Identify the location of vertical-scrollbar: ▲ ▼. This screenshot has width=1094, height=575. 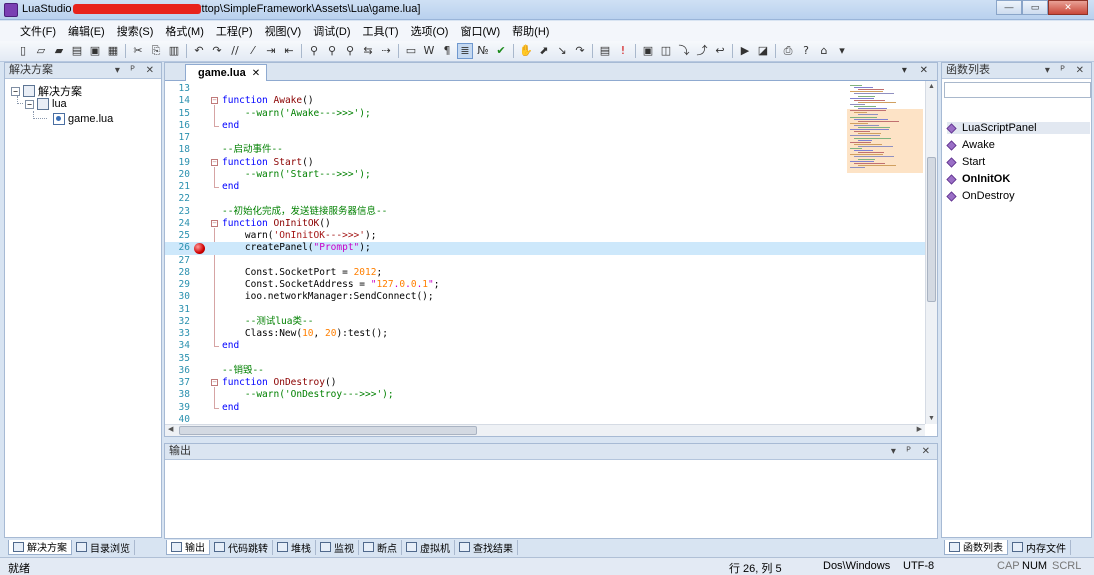
(931, 252).